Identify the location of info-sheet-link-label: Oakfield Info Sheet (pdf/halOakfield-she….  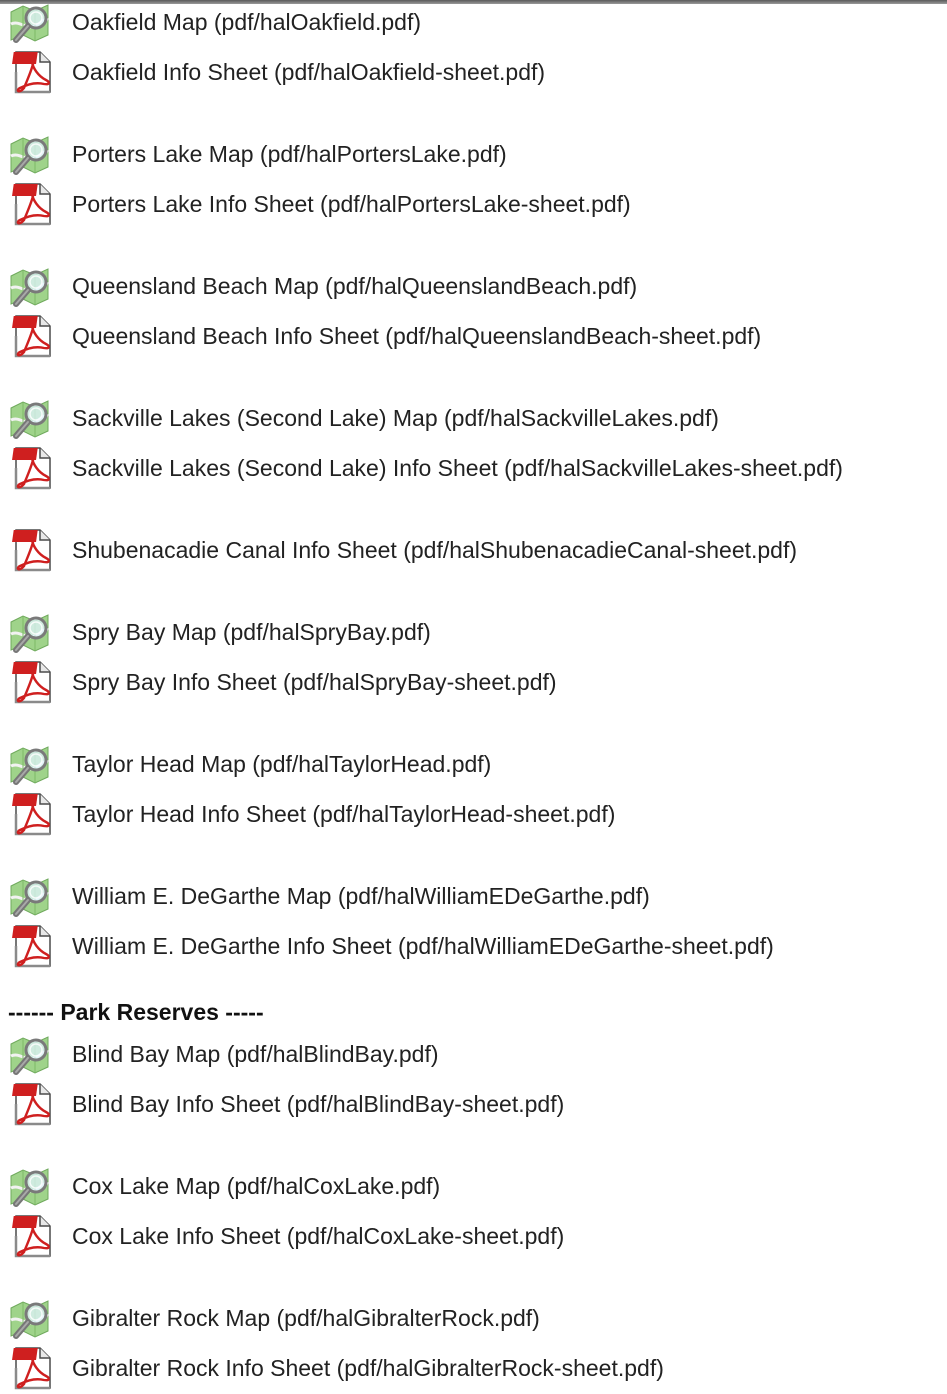
(308, 72).